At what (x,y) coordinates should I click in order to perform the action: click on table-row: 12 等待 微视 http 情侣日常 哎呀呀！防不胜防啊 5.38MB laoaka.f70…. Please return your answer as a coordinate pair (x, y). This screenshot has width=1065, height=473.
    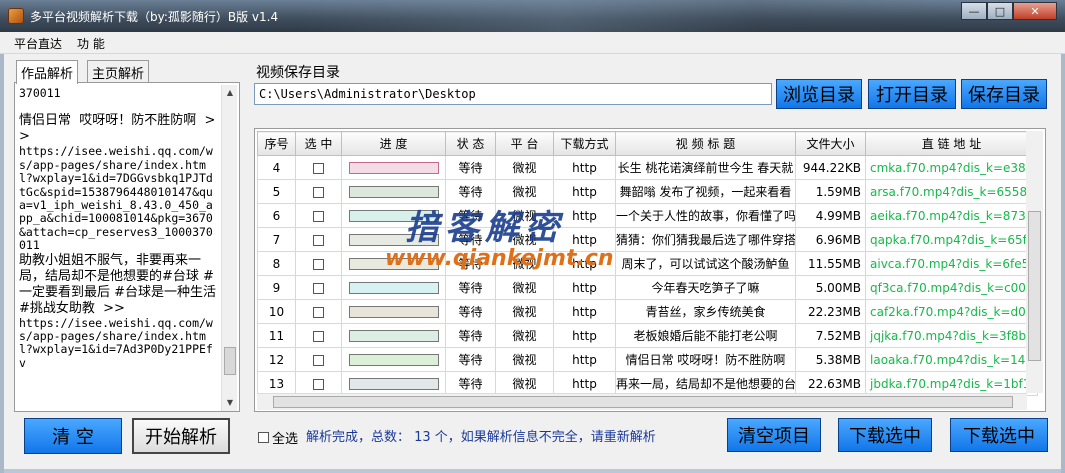
    Looking at the image, I should click on (647, 359).